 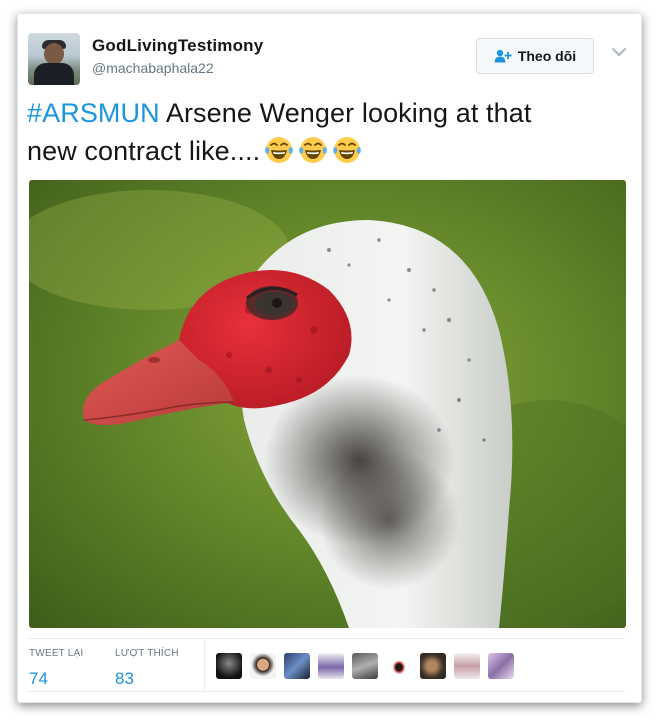 What do you see at coordinates (345, 113) in the screenshot?
I see `tweet-text-line-1: Arsene Wenger looking at that` at bounding box center [345, 113].